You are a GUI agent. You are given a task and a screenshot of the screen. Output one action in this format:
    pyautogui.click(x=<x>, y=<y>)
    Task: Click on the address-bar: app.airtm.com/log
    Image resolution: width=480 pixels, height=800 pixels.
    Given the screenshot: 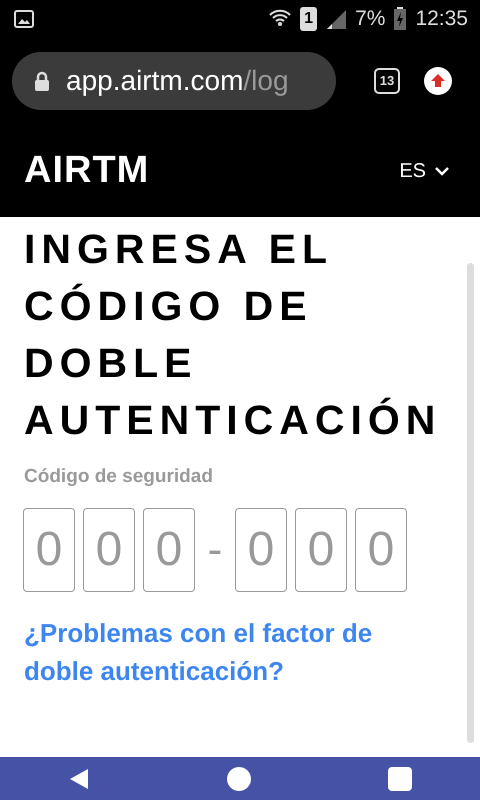 What is the action you would take?
    pyautogui.click(x=174, y=81)
    